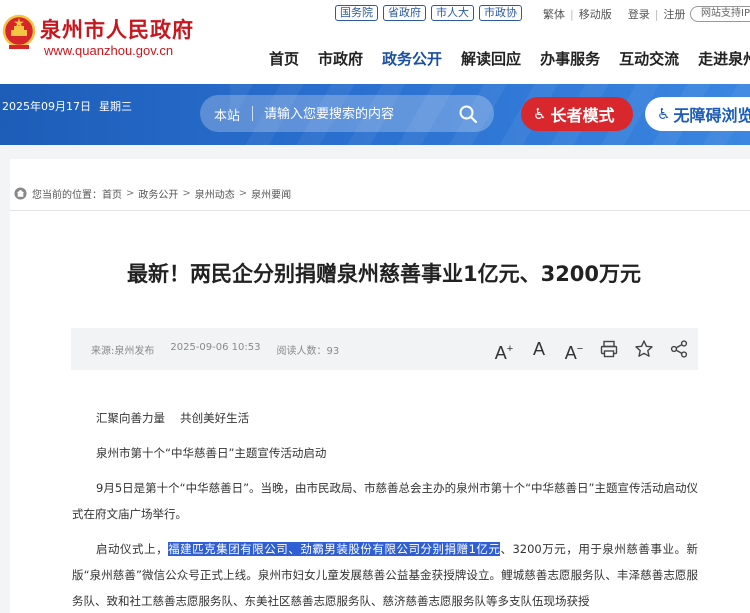 The image size is (750, 613). What do you see at coordinates (428, 13) in the screenshot?
I see `top-links: 国务院 省政府 市人大 市政协` at bounding box center [428, 13].